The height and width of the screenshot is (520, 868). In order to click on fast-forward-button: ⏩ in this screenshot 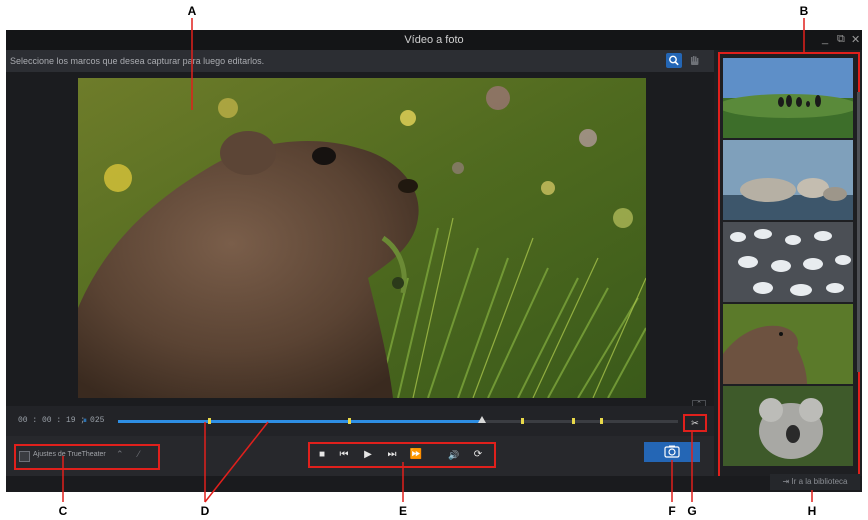, I will do `click(416, 455)`.